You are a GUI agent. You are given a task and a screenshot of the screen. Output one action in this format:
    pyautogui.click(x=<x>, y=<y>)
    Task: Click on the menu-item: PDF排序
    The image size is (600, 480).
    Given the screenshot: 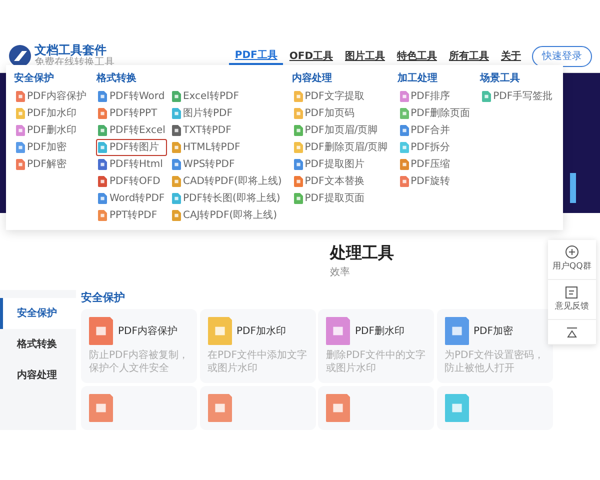 What is the action you would take?
    pyautogui.click(x=435, y=96)
    